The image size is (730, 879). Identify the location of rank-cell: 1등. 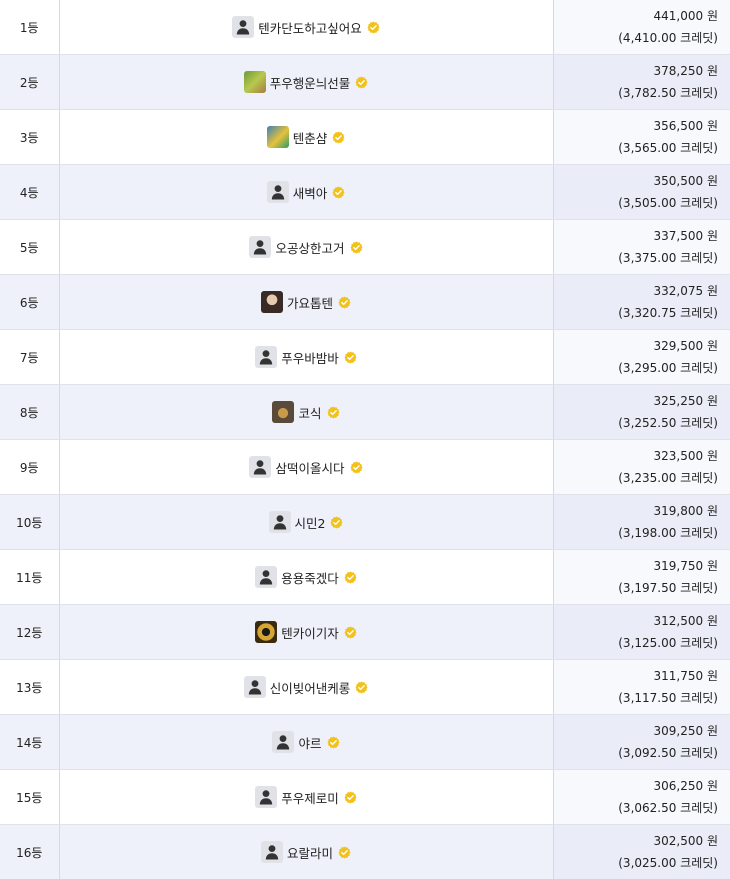
(30, 27).